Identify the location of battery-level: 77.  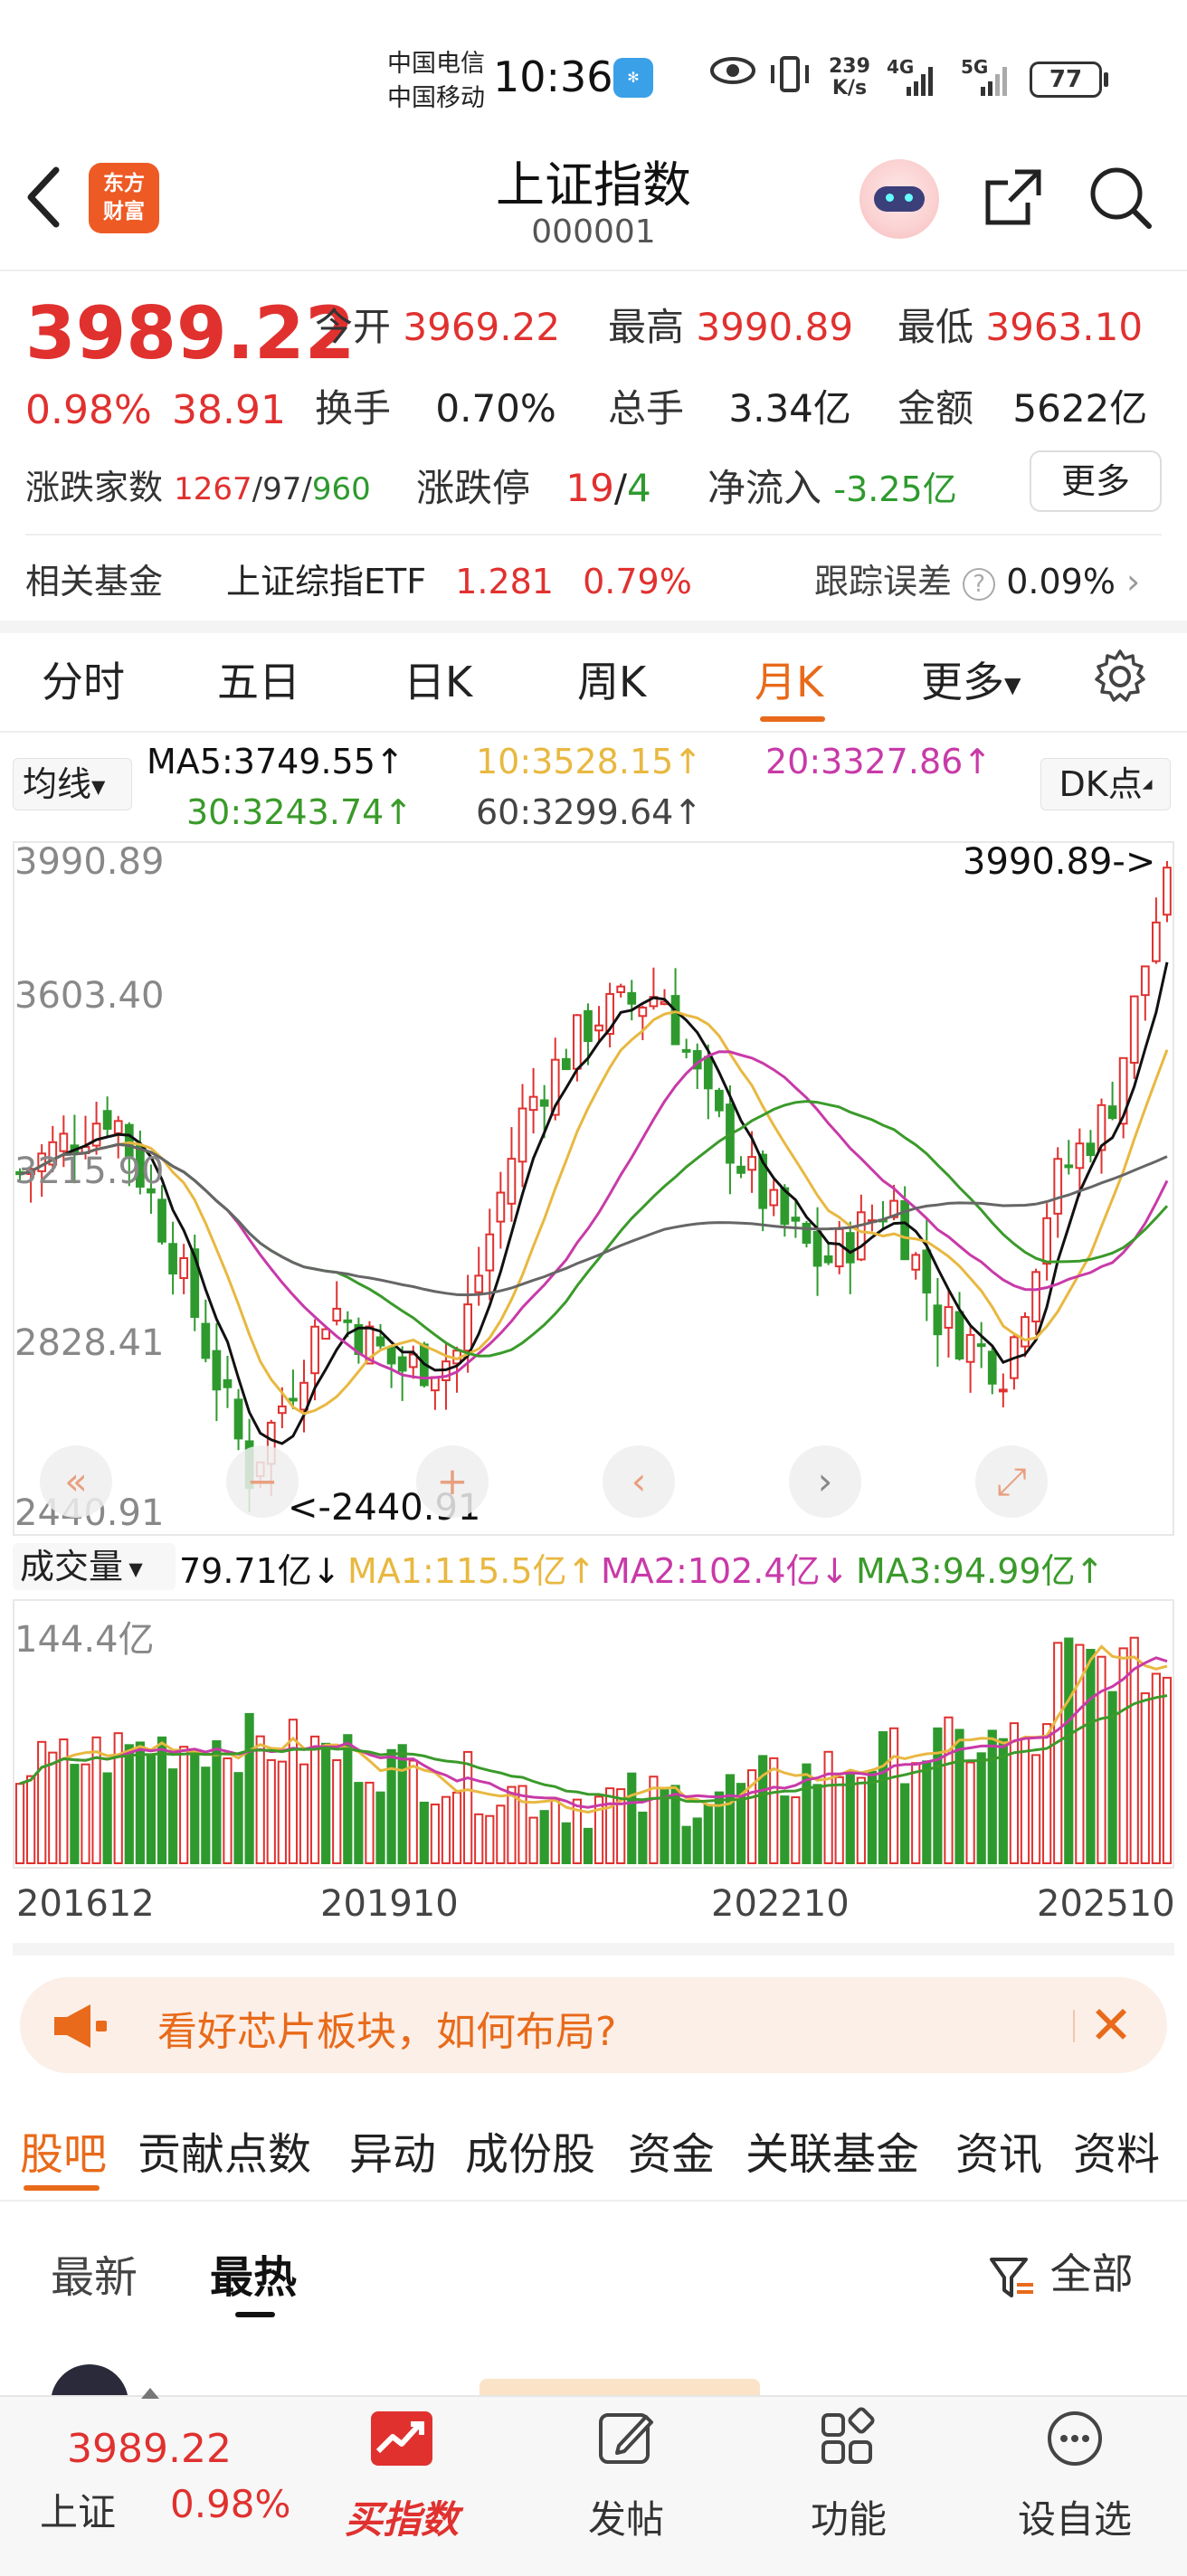
(1066, 80).